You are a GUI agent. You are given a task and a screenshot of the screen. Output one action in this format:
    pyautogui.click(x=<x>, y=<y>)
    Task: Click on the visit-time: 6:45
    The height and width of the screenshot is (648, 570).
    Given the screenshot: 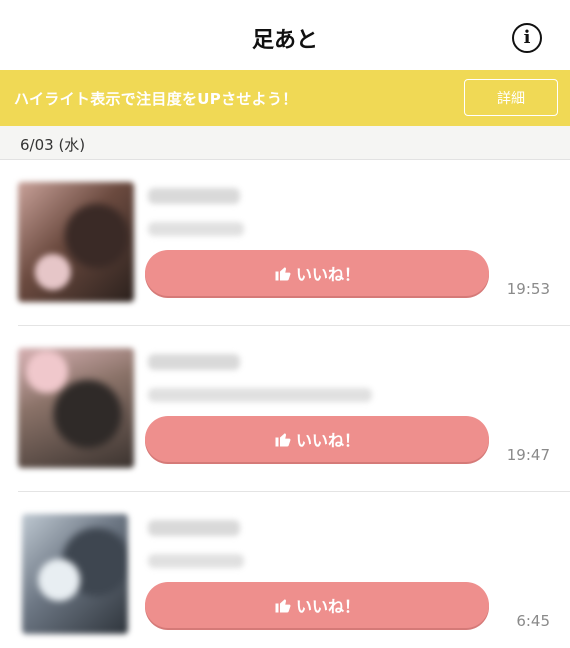 What is the action you would take?
    pyautogui.click(x=533, y=621)
    